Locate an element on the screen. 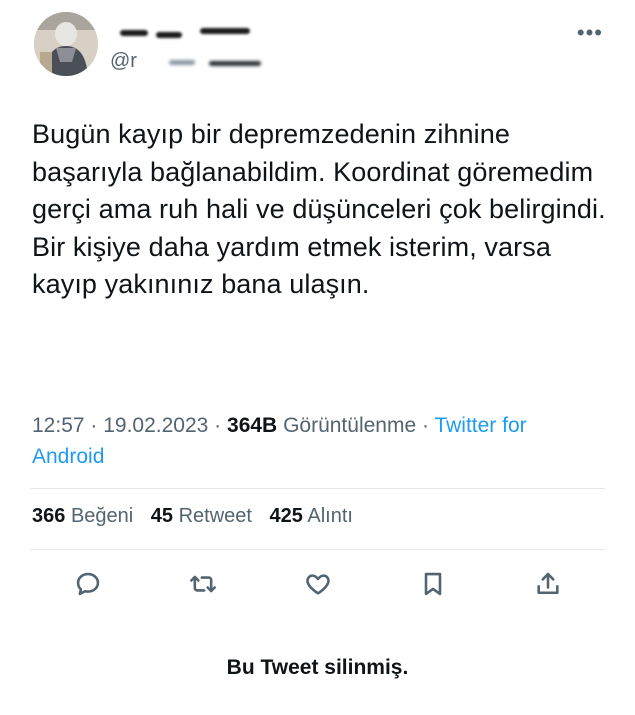 The image size is (635, 715). reply-icon is located at coordinates (88, 584).